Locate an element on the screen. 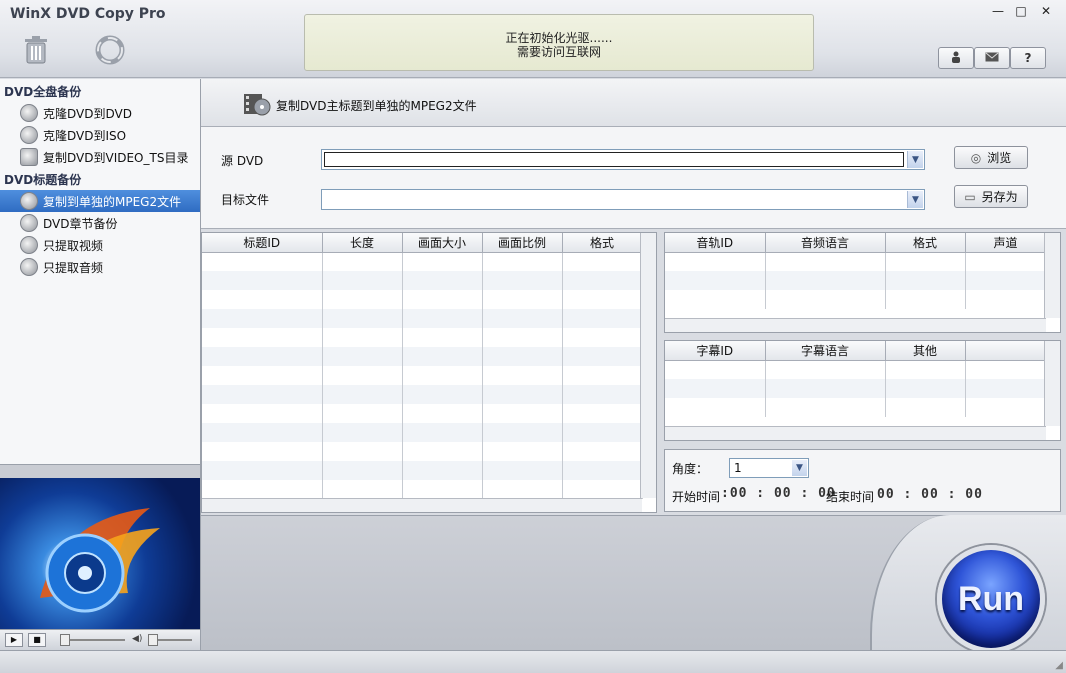 The image size is (1066, 673). play-button: ▶ is located at coordinates (14, 640).